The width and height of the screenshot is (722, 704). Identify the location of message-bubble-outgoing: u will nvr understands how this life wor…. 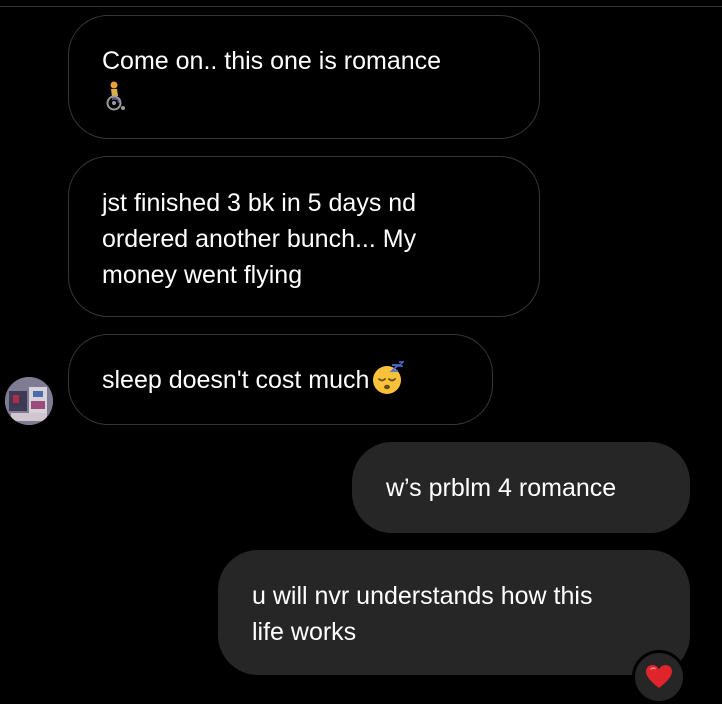
(454, 612).